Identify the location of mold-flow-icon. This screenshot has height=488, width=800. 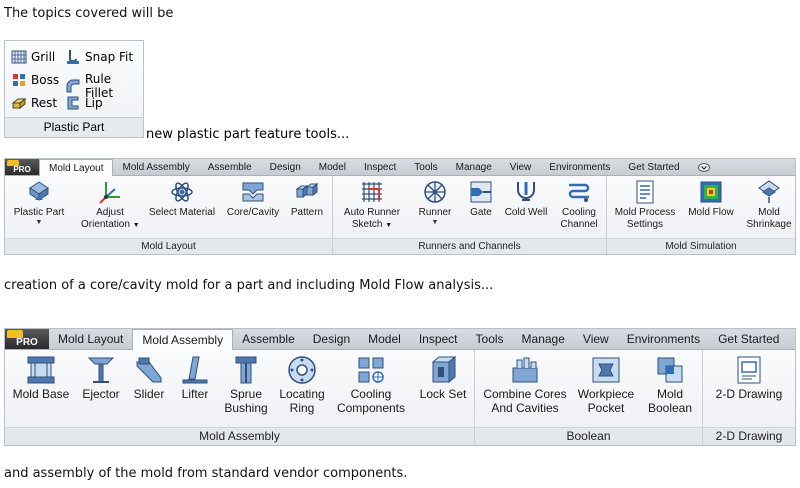
(711, 192).